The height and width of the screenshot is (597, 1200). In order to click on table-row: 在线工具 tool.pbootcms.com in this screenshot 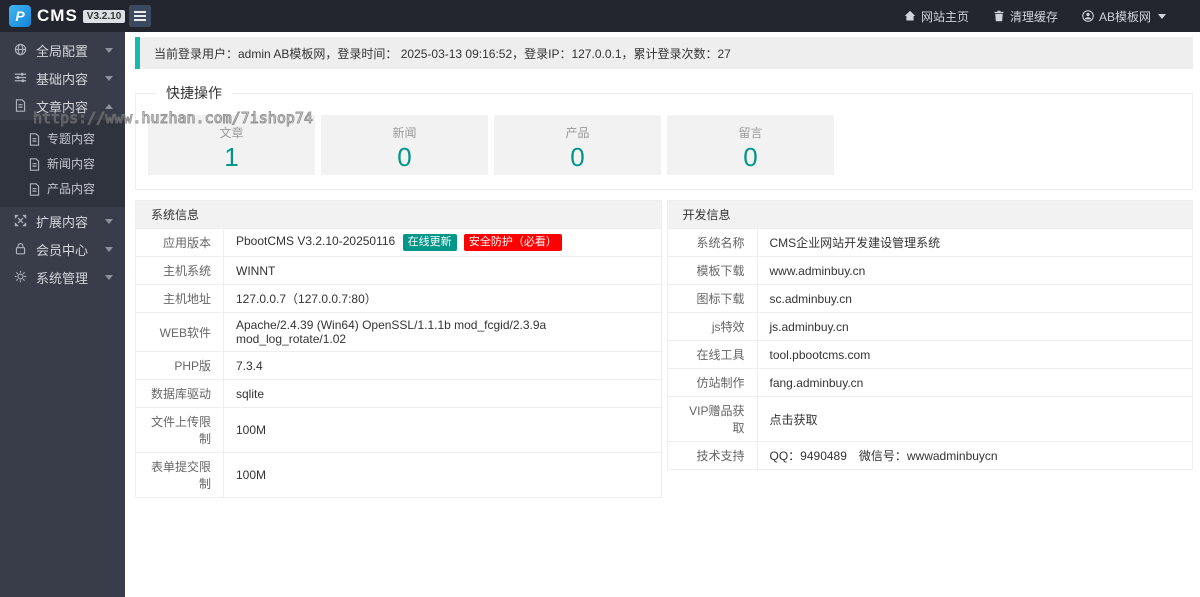, I will do `click(929, 354)`.